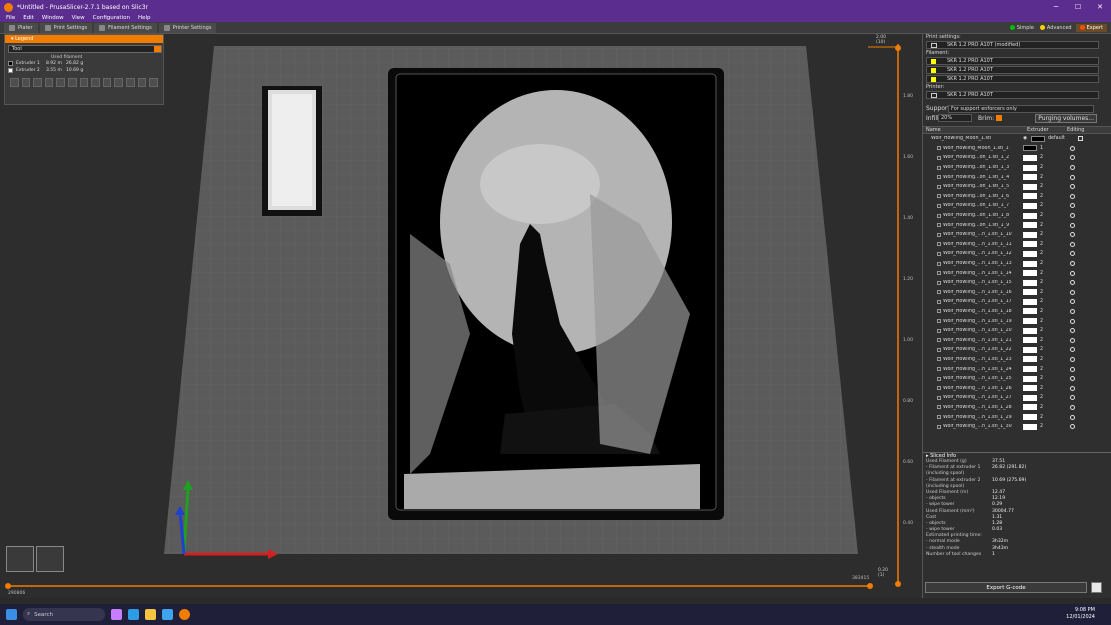  What do you see at coordinates (153, 82) in the screenshot?
I see `sequence-icon` at bounding box center [153, 82].